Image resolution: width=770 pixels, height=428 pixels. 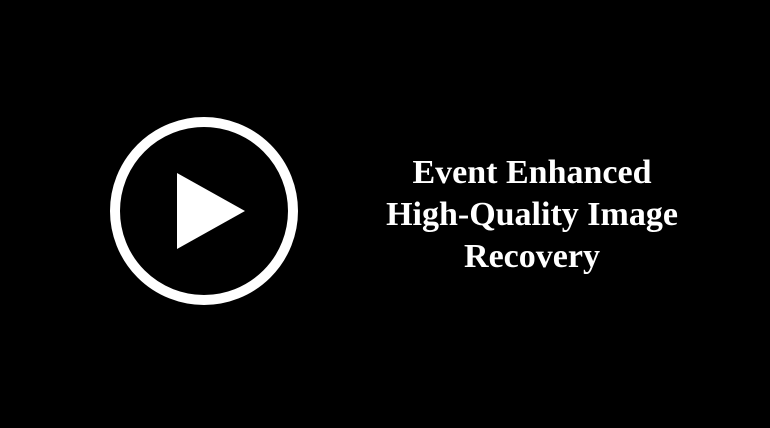 I want to click on play-button, so click(x=204, y=211).